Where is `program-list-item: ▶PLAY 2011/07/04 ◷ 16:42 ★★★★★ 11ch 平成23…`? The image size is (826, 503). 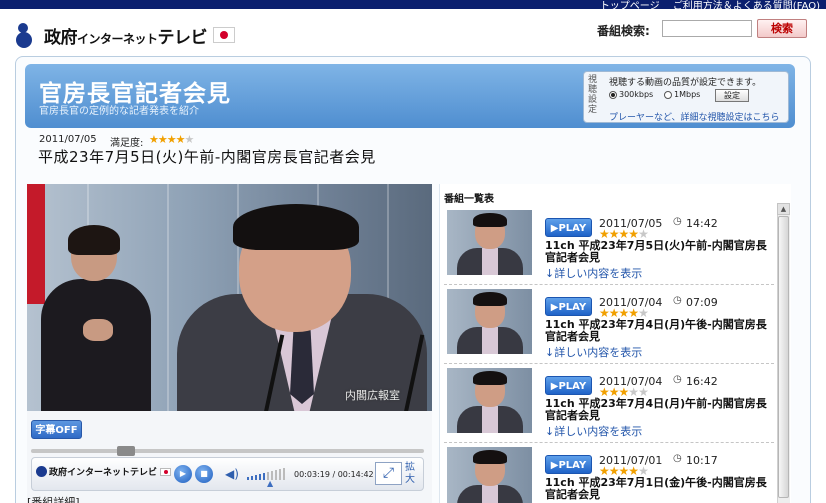
program-list-item: ▶PLAY 2011/07/04 ◷ 16:42 ★★★★★ 11ch 平成23… is located at coordinates (609, 403).